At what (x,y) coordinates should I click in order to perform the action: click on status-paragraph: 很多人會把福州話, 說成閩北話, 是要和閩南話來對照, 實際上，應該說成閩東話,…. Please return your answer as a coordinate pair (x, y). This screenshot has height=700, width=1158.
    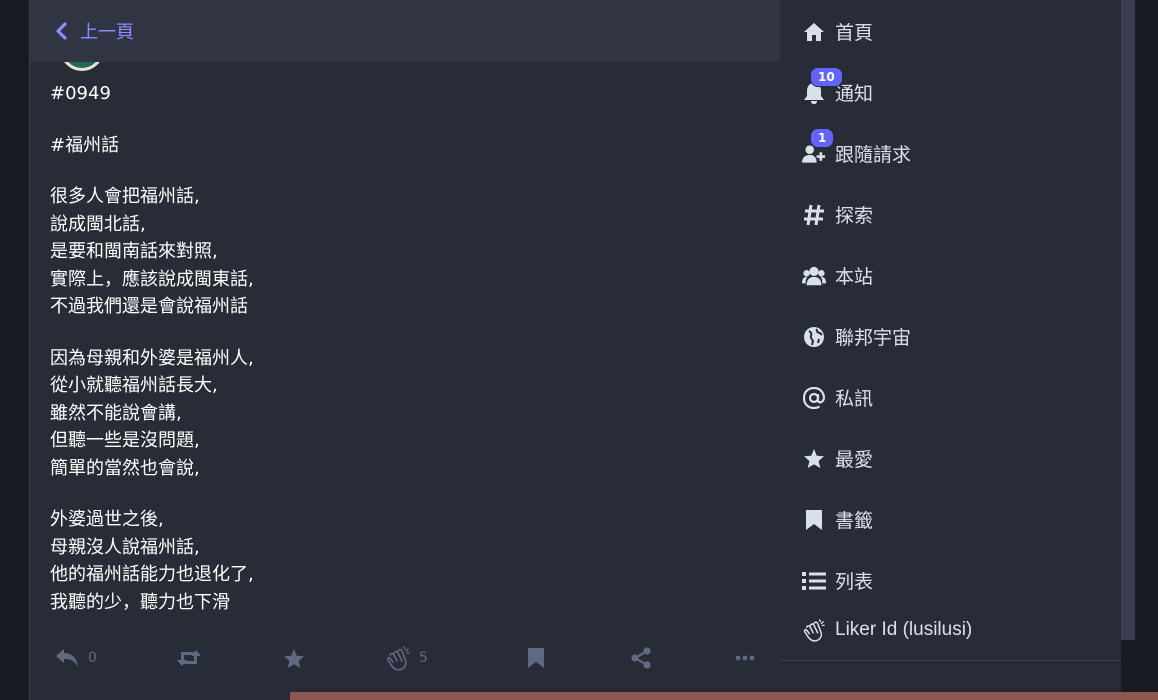
    Looking at the image, I should click on (400, 252).